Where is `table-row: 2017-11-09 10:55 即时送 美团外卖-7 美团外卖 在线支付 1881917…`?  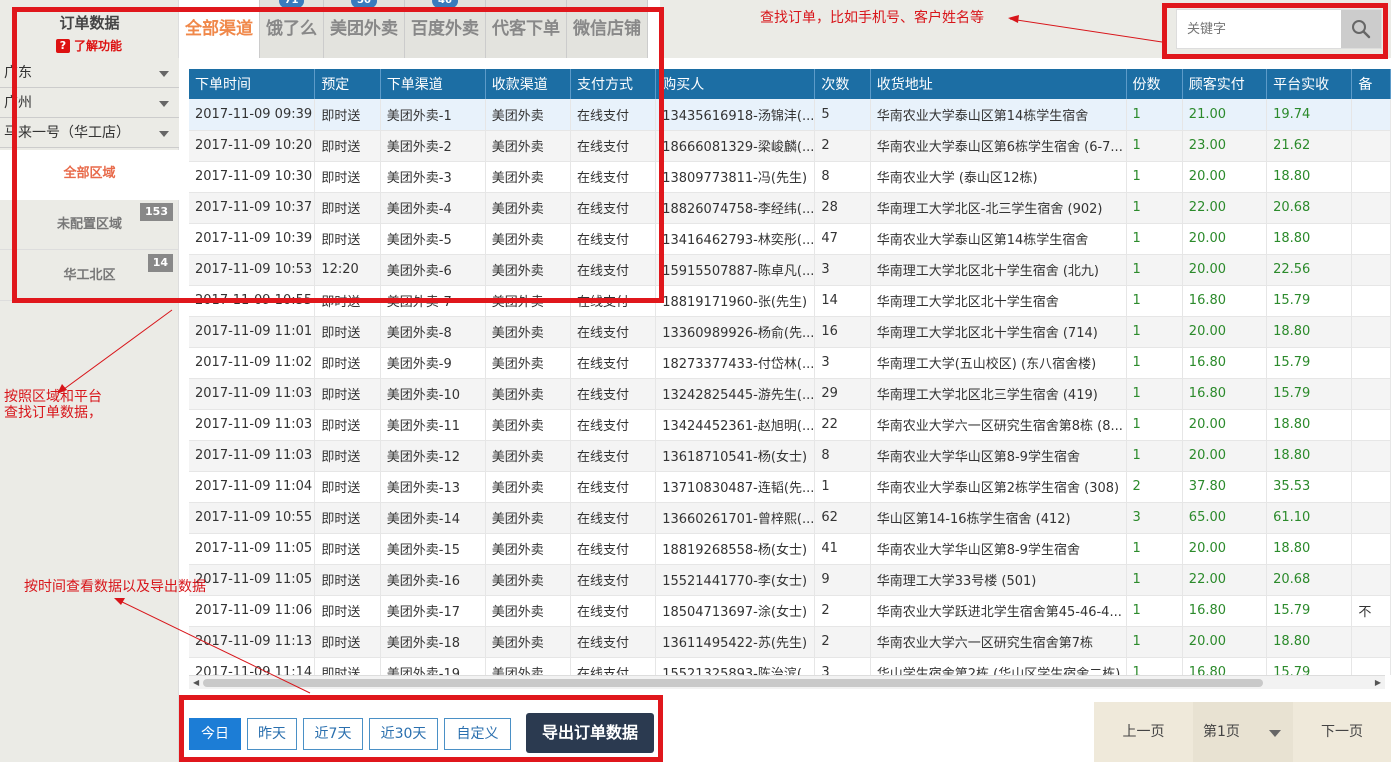
table-row: 2017-11-09 10:55 即时送 美团外卖-7 美团外卖 在线支付 1881917… is located at coordinates (790, 301).